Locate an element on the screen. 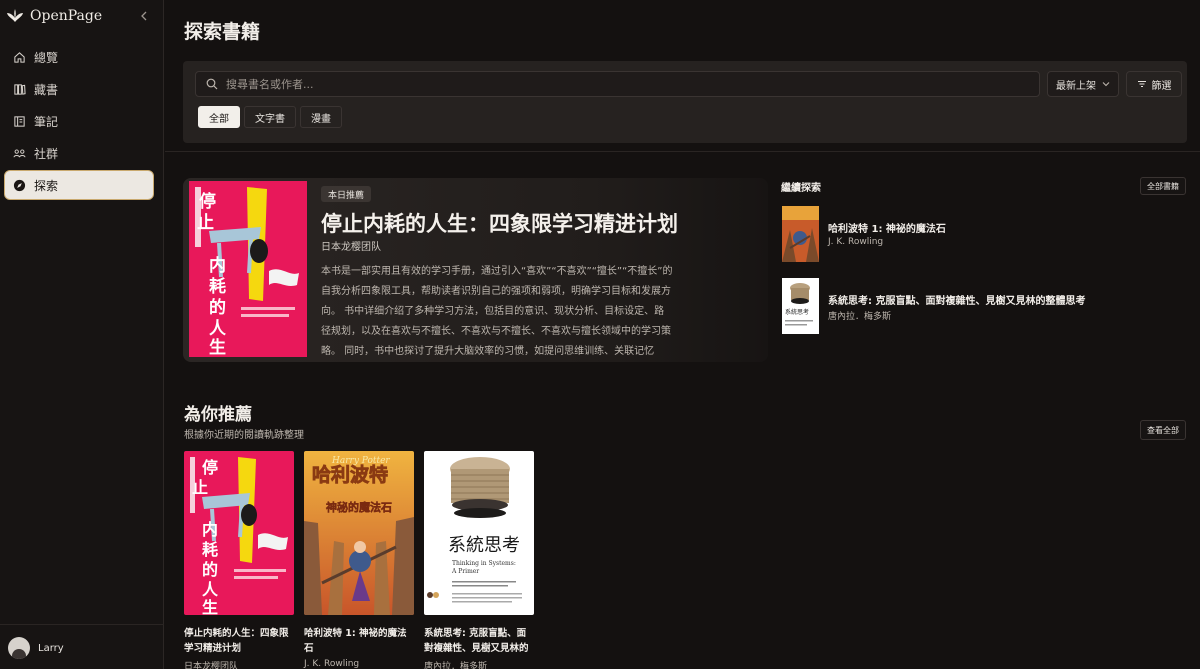  book-author: 唐內拉．梅多斯 is located at coordinates (456, 665).